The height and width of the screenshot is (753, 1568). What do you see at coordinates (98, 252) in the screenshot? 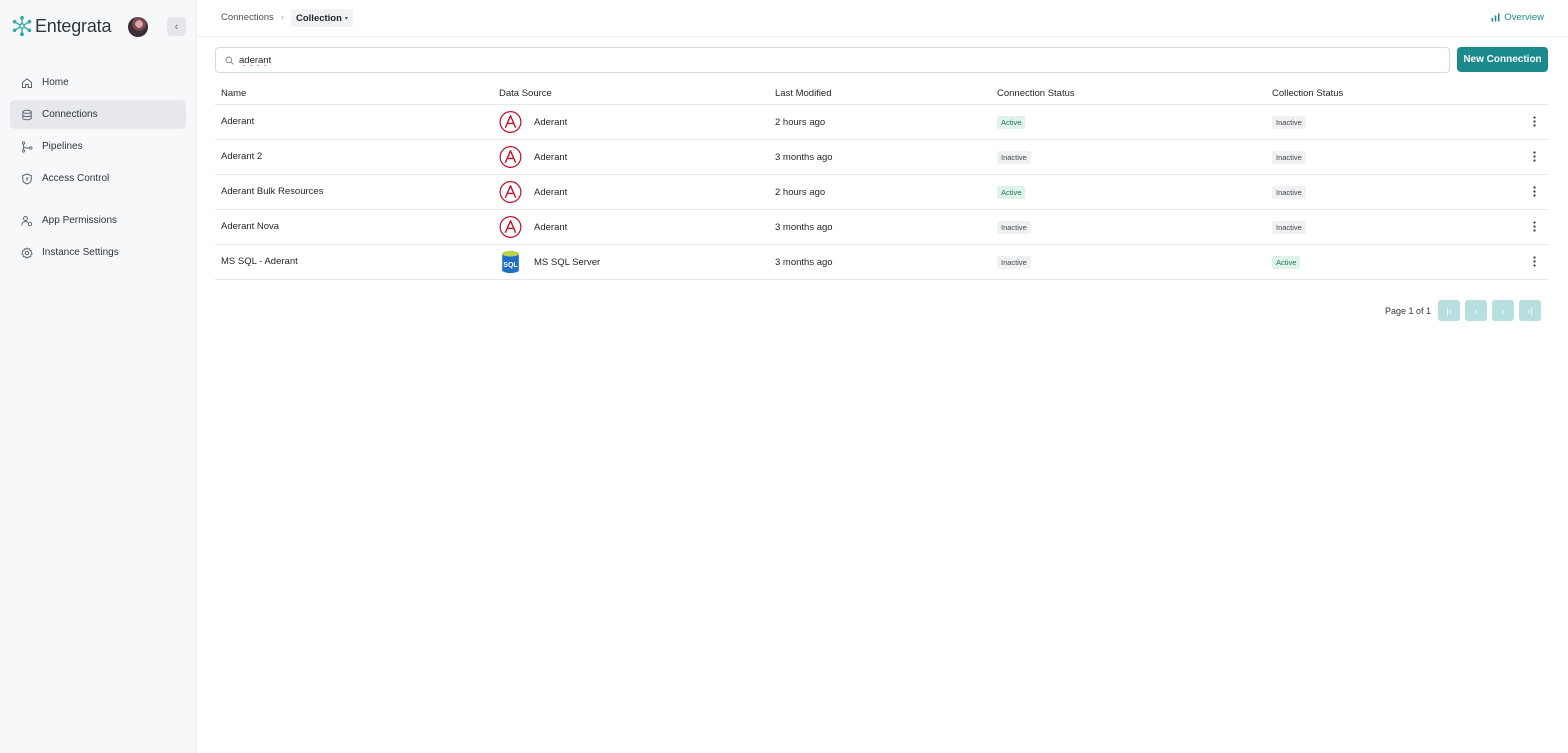
I see `sidebar-item-instance-settings: Instance Settings` at bounding box center [98, 252].